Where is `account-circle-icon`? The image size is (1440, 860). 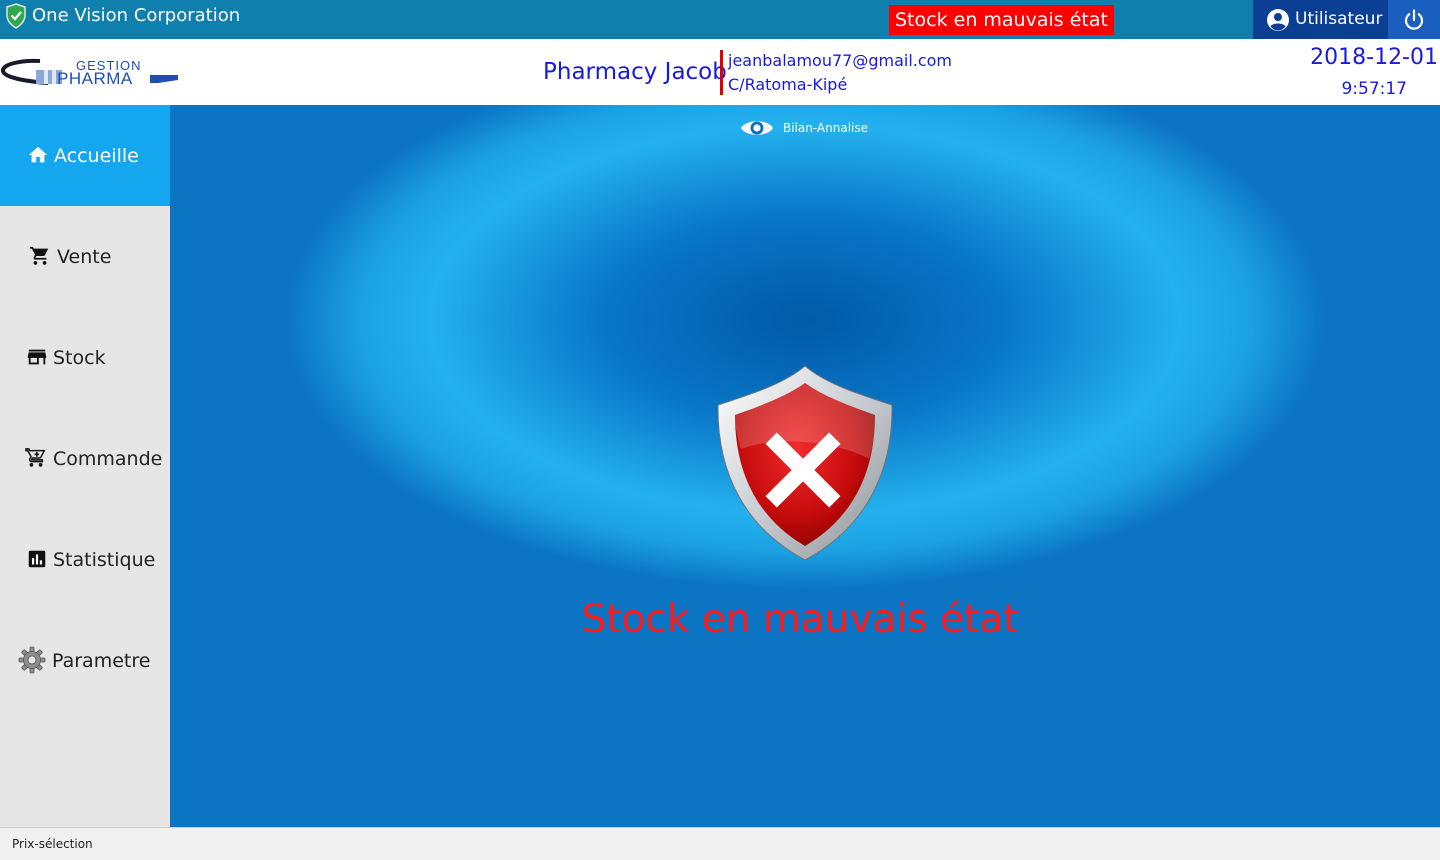 account-circle-icon is located at coordinates (1278, 20).